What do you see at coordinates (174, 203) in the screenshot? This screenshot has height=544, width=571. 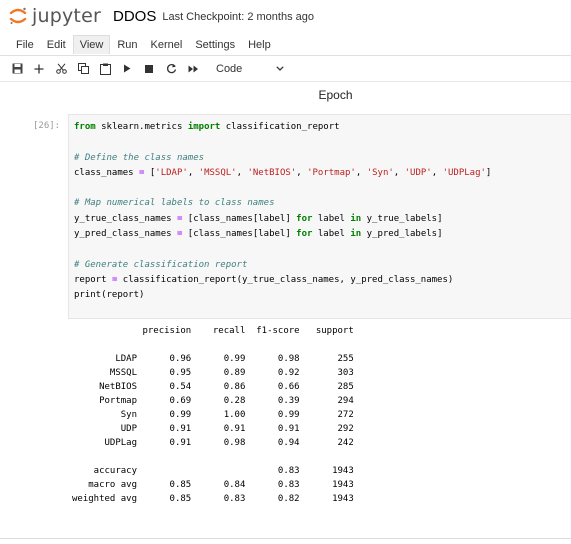 I see `code-line: # Map numerical labels to class names` at bounding box center [174, 203].